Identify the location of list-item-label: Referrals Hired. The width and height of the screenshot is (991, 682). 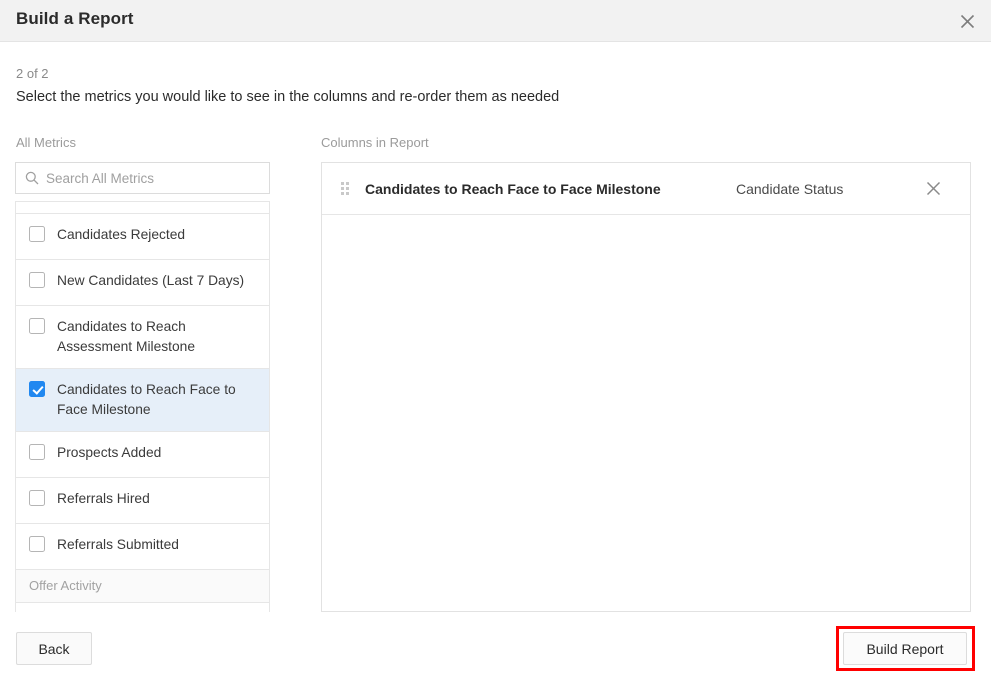
(103, 498).